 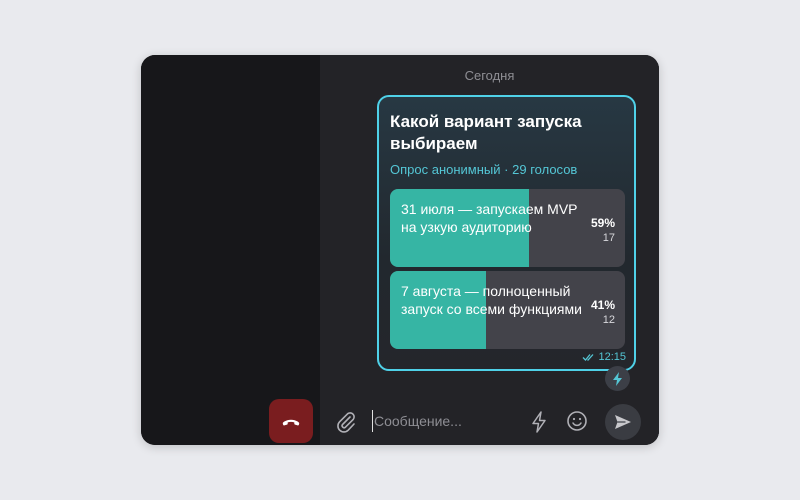 I want to click on message-status: 12:15, so click(x=604, y=357).